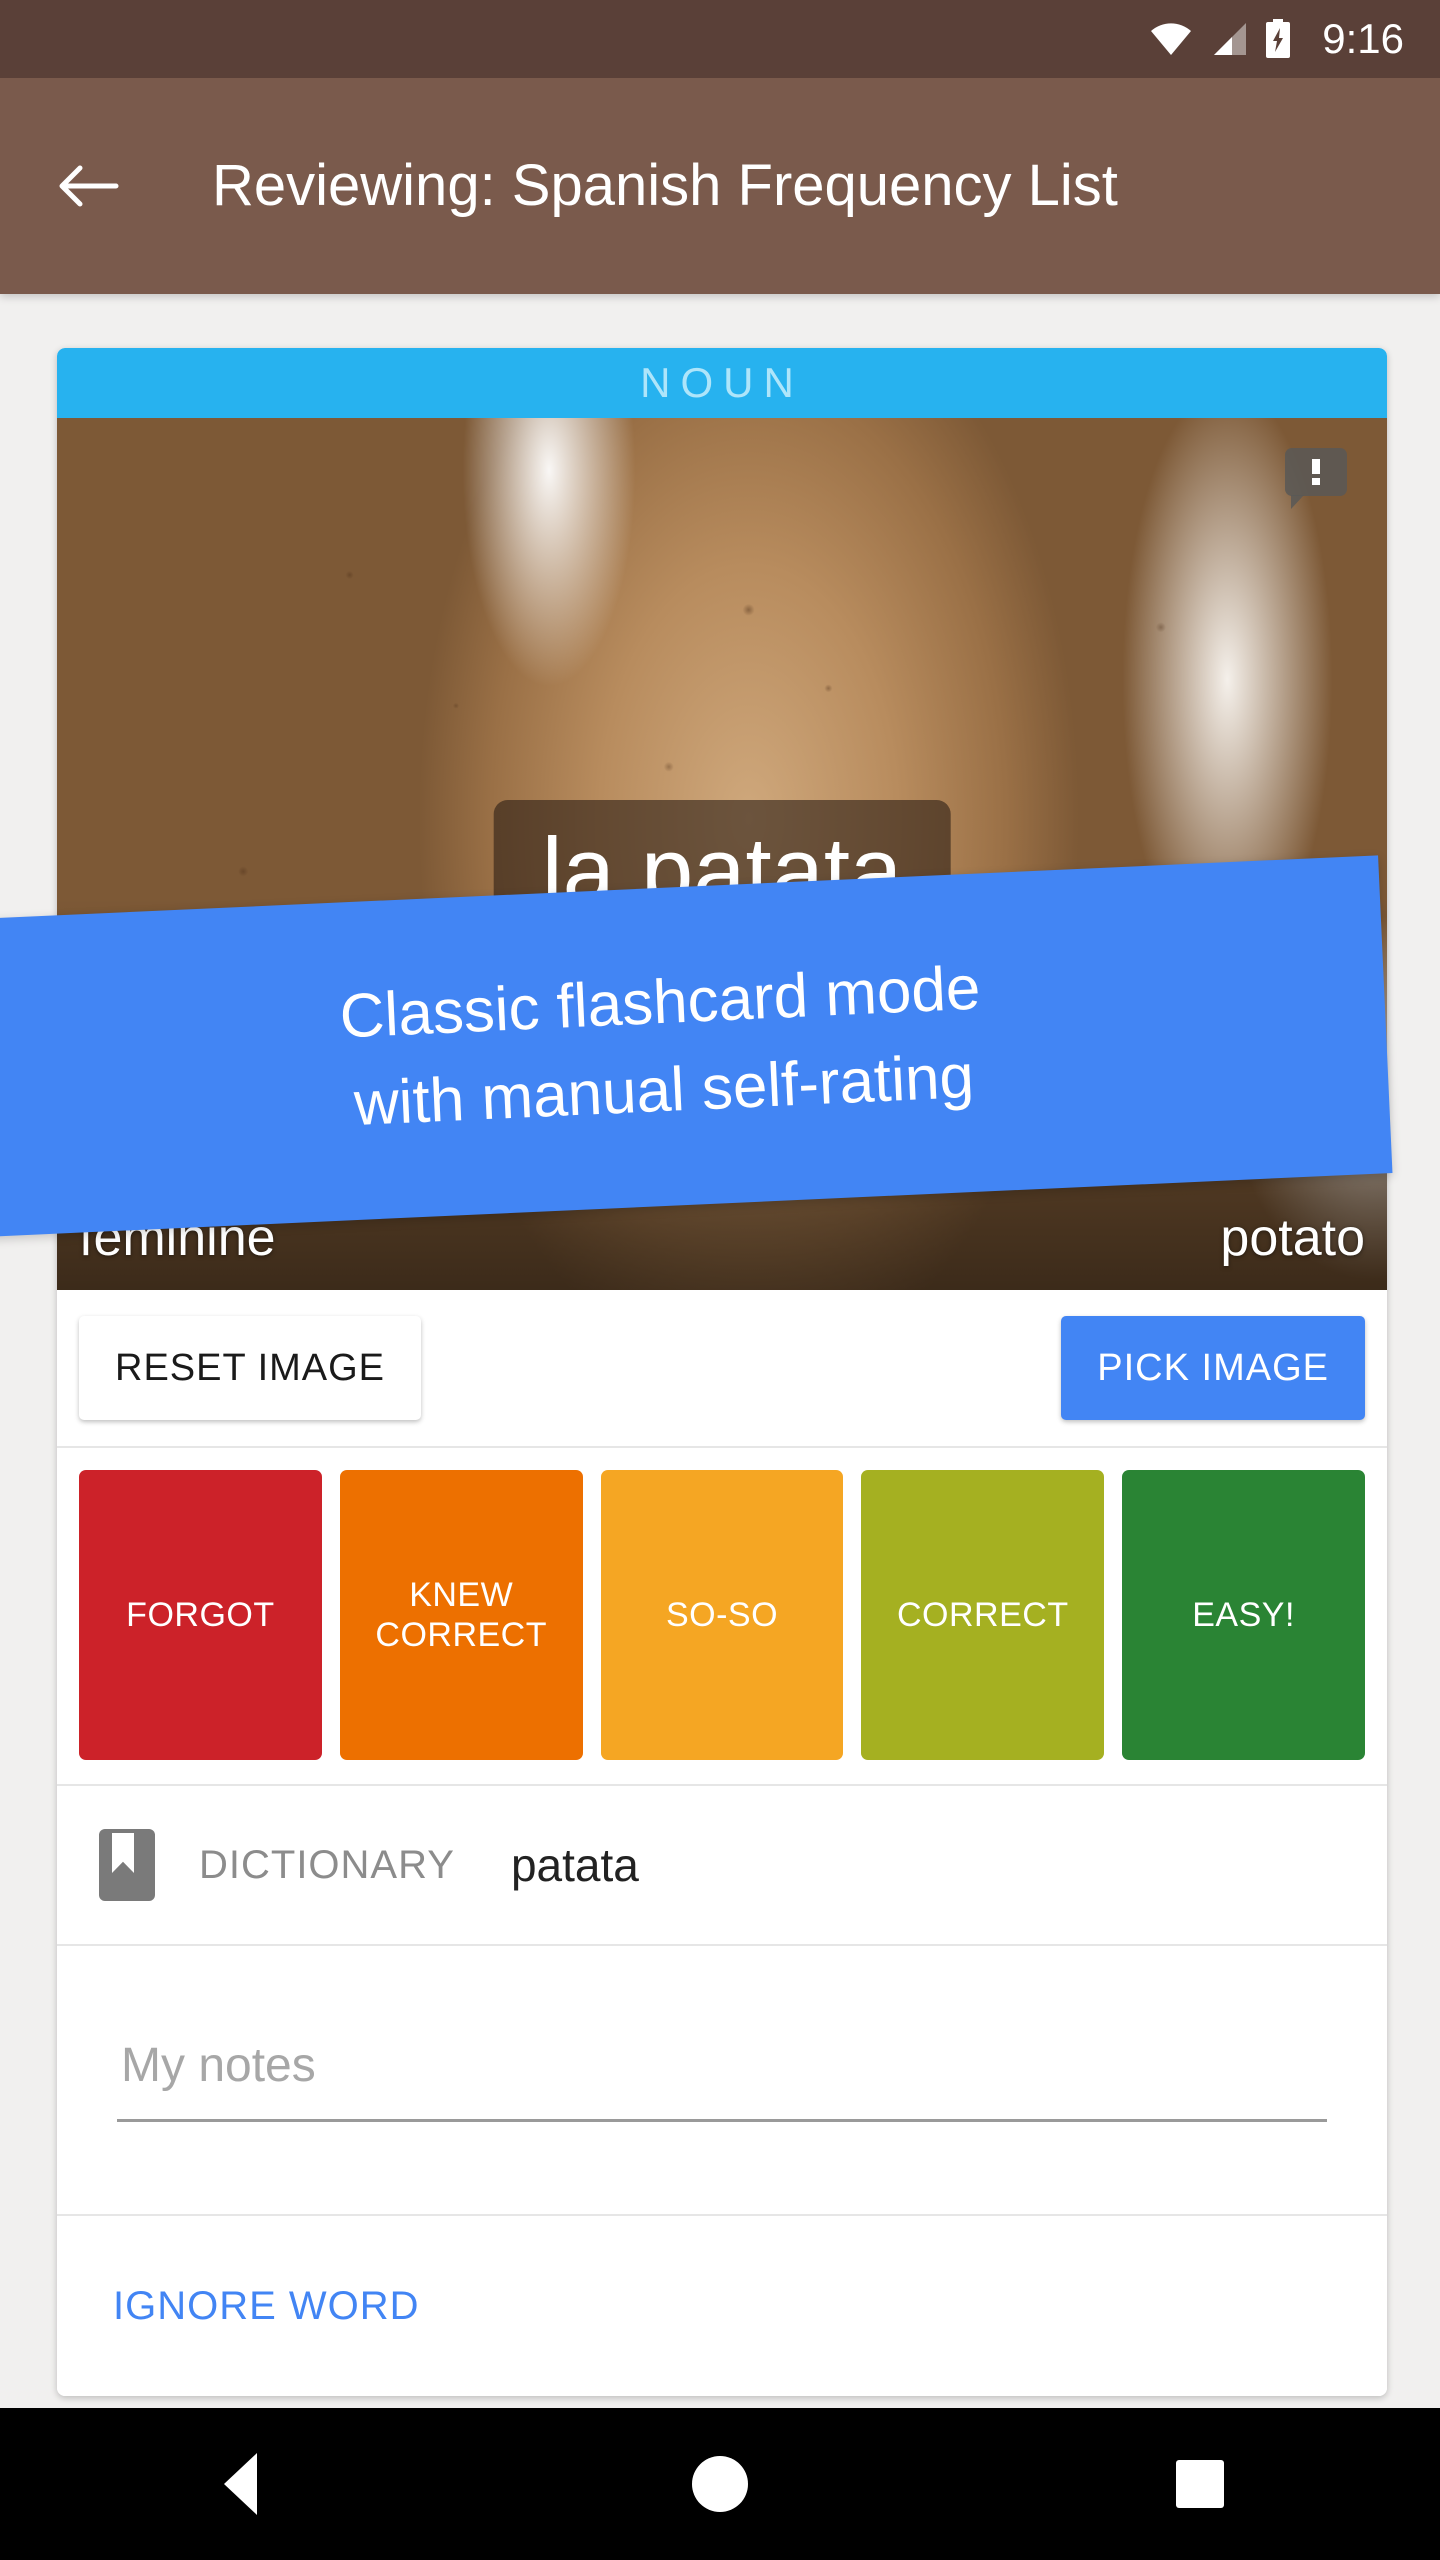 Image resolution: width=1440 pixels, height=2560 pixels. I want to click on status-bar-clock: 9:16, so click(1363, 38).